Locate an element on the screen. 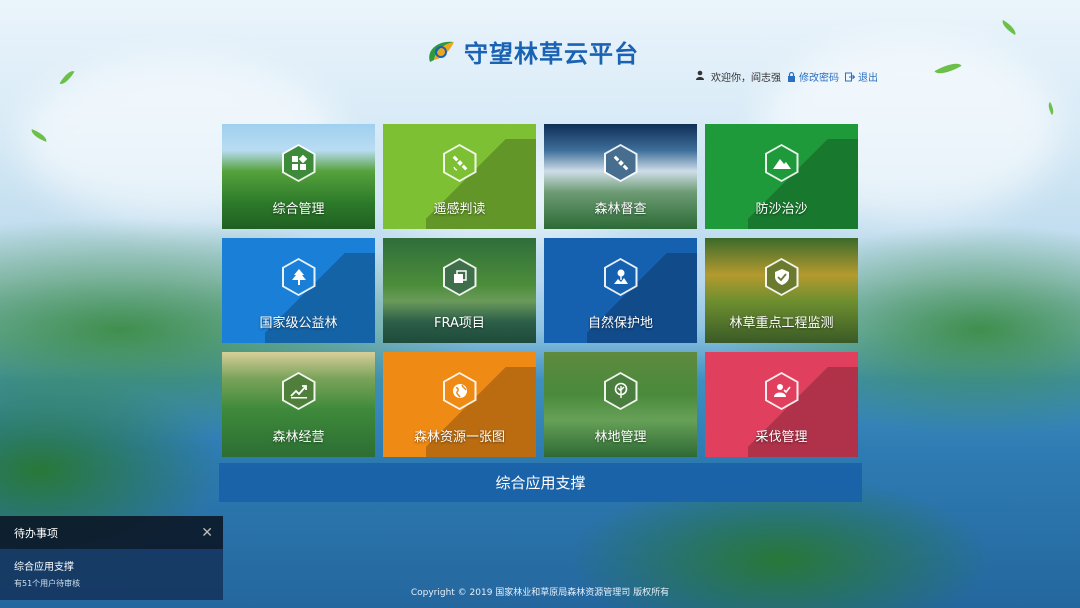  app-title: 守望林草云平台 is located at coordinates (551, 54).